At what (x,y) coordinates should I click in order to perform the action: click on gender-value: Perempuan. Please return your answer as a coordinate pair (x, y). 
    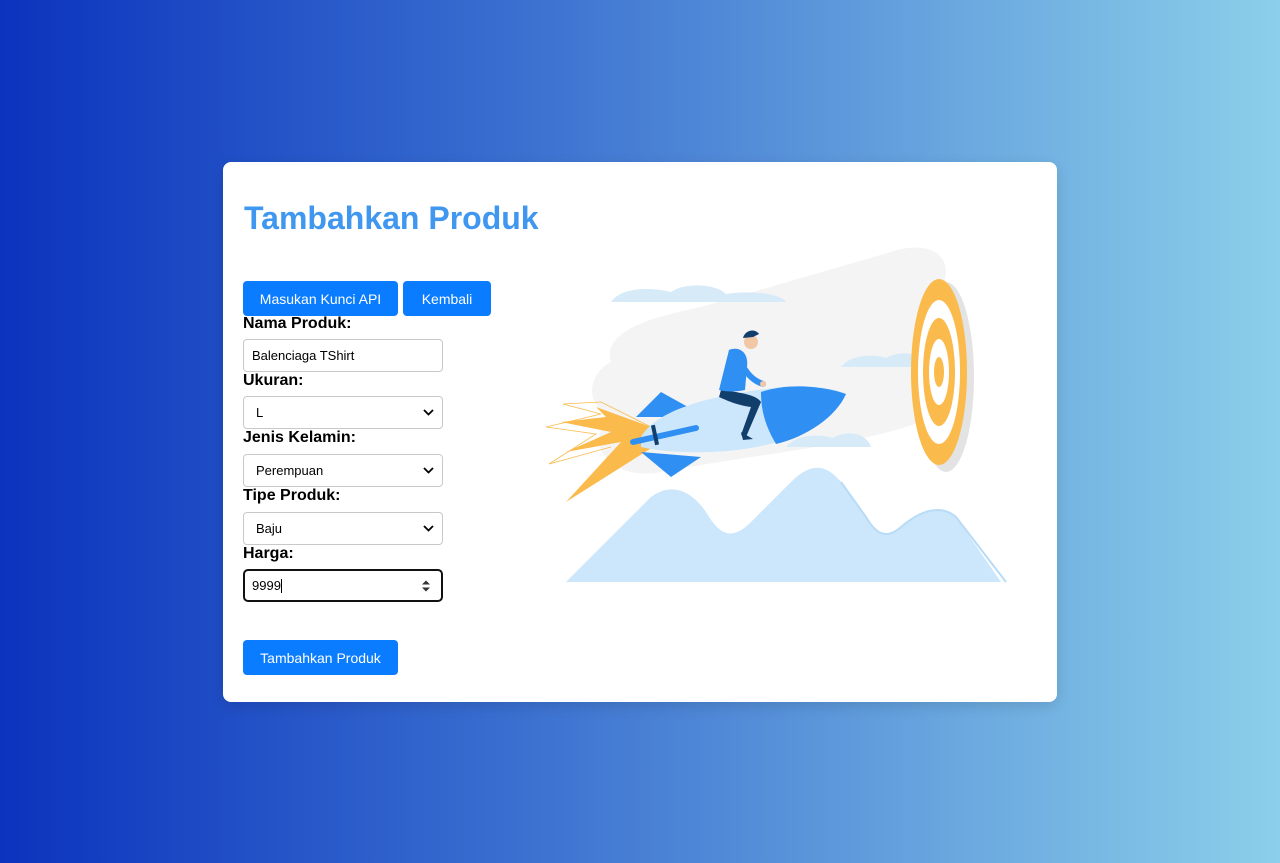
    Looking at the image, I should click on (290, 470).